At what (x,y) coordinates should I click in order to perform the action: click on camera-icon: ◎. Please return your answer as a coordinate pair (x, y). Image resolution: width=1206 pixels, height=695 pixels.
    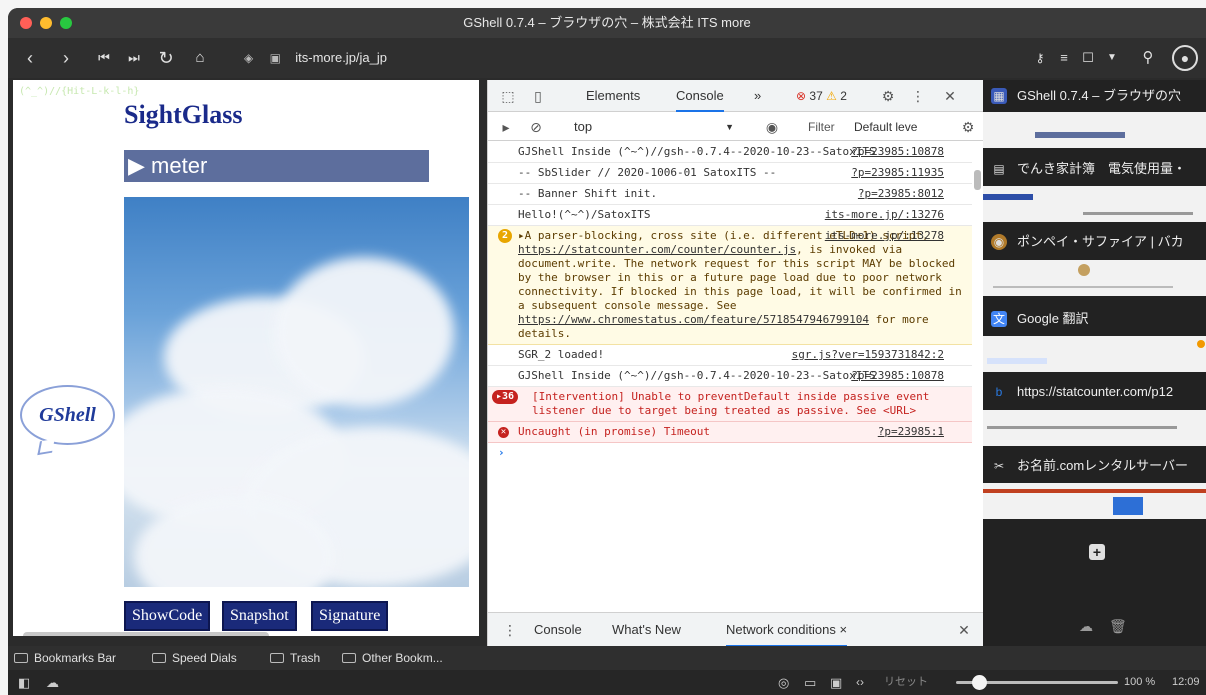
    Looking at the image, I should click on (783, 682).